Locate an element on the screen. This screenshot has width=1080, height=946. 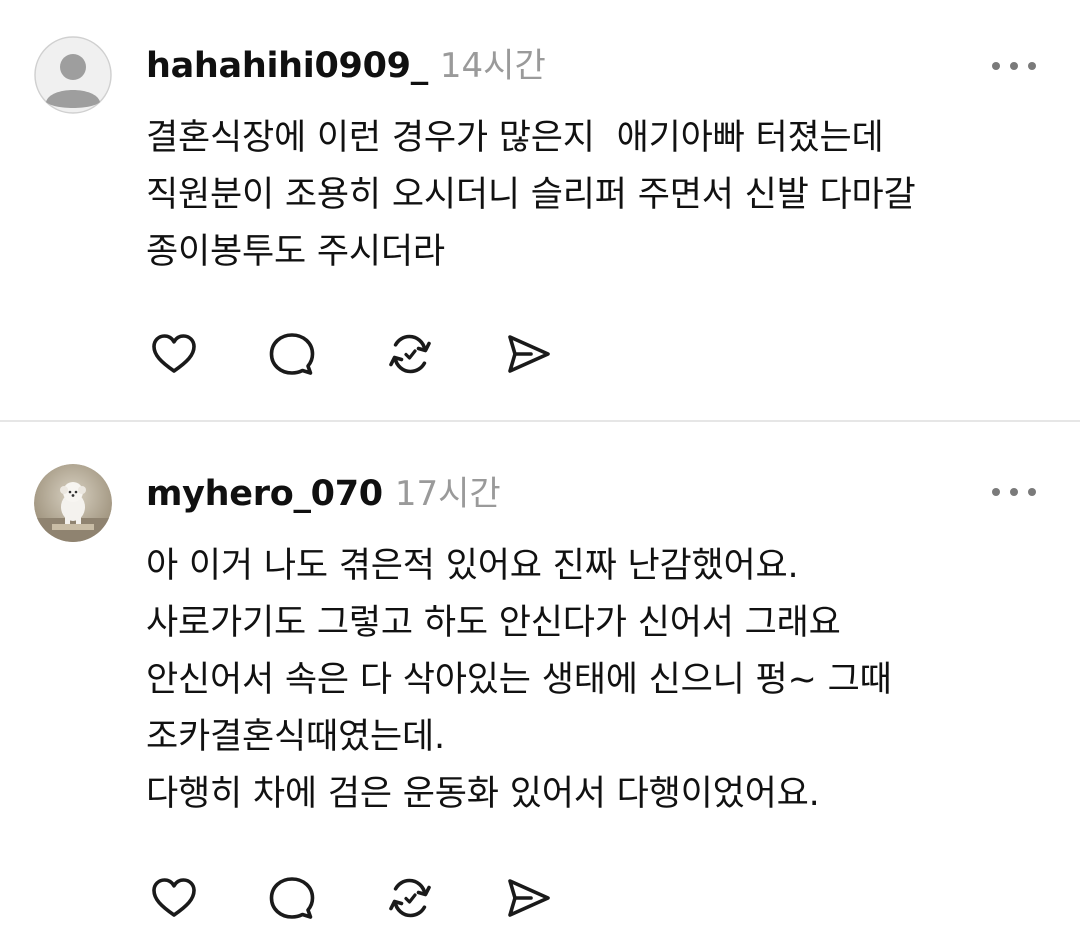
username: myhero_070 is located at coordinates (264, 494).